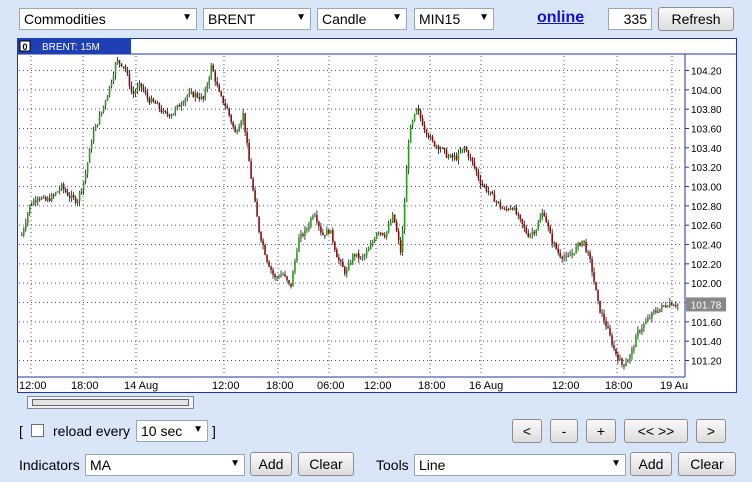 Image resolution: width=752 pixels, height=482 pixels. Describe the element at coordinates (696, 19) in the screenshot. I see `refresh-button: Refresh` at that location.